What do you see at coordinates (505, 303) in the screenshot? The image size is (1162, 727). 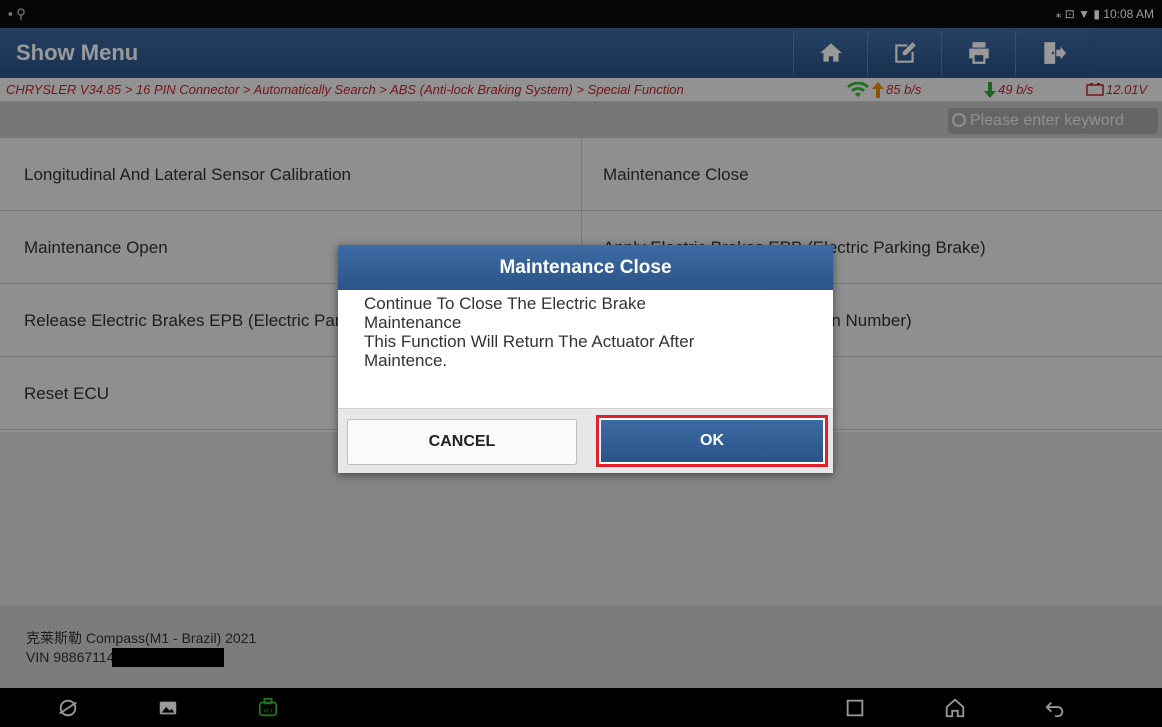 I see `dialog-message-line: Continue To Close The Electric Brake` at bounding box center [505, 303].